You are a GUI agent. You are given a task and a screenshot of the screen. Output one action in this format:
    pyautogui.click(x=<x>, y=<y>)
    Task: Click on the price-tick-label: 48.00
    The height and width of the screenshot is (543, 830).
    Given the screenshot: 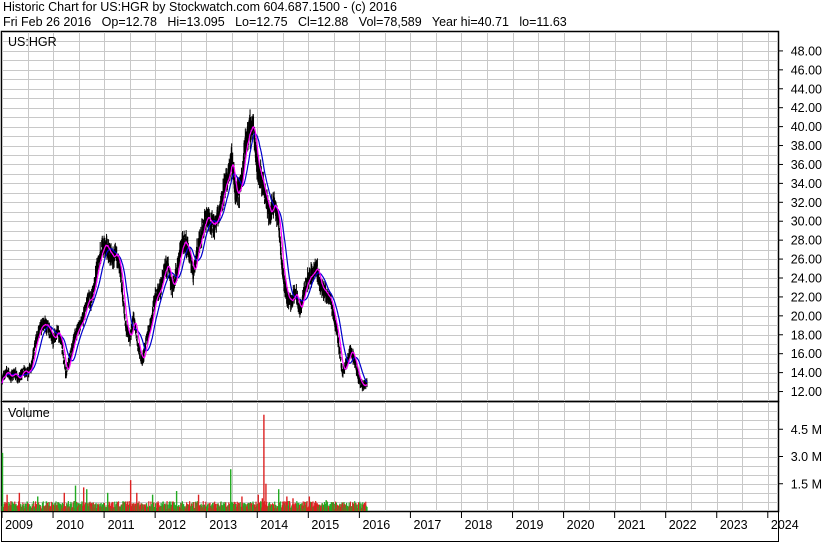 What is the action you would take?
    pyautogui.click(x=806, y=51)
    